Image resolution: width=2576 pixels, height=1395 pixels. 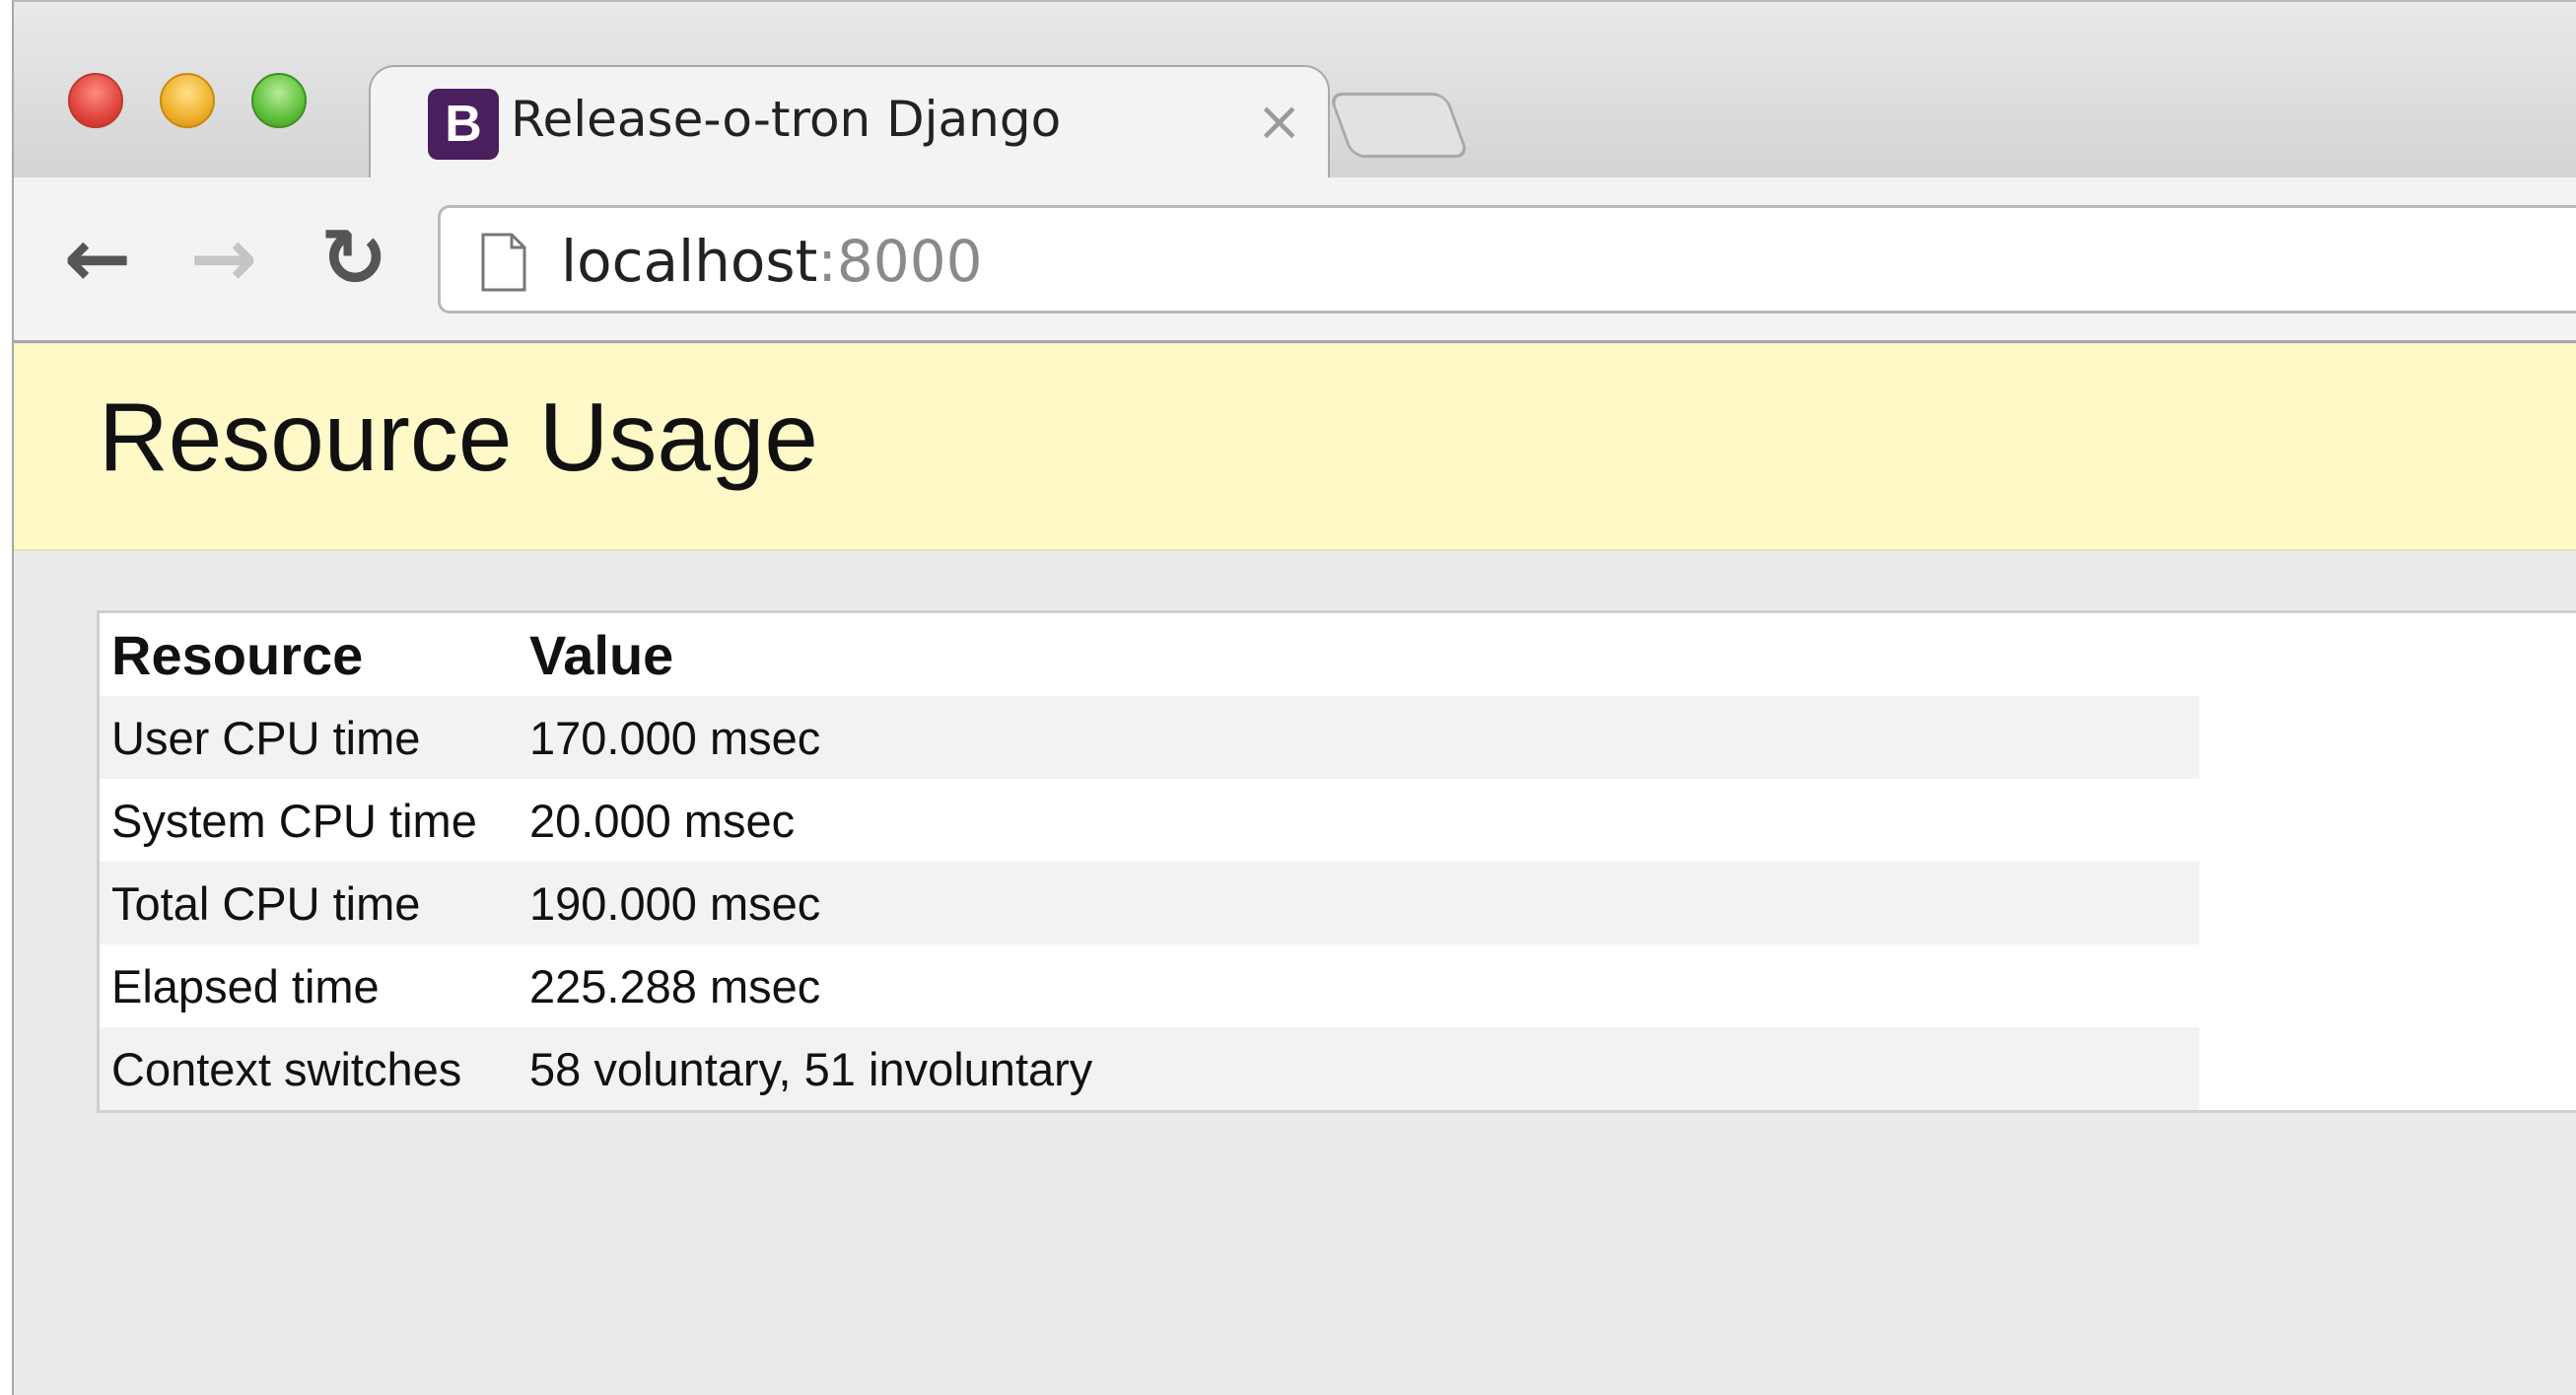 I want to click on table-row: User CPU time 170.000 msec, so click(x=1149, y=737).